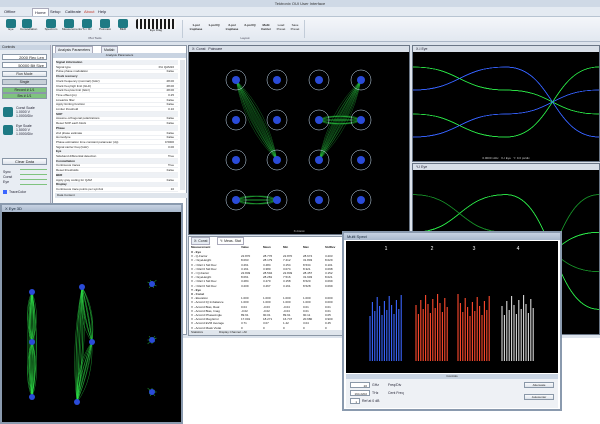  I want to click on symbols-field: 50000 Bit Size, so click(24, 65).